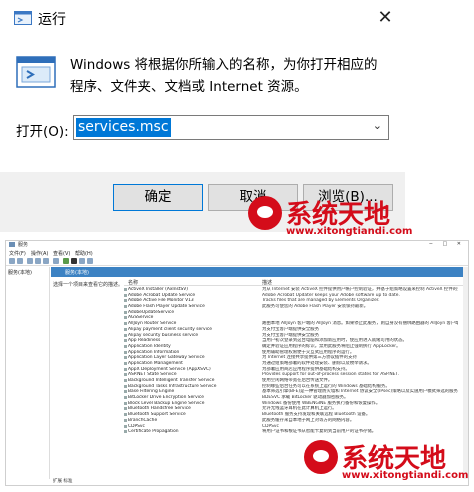  What do you see at coordinates (202, 18) in the screenshot?
I see `run-titlebar: 运行 ✕` at bounding box center [202, 18].